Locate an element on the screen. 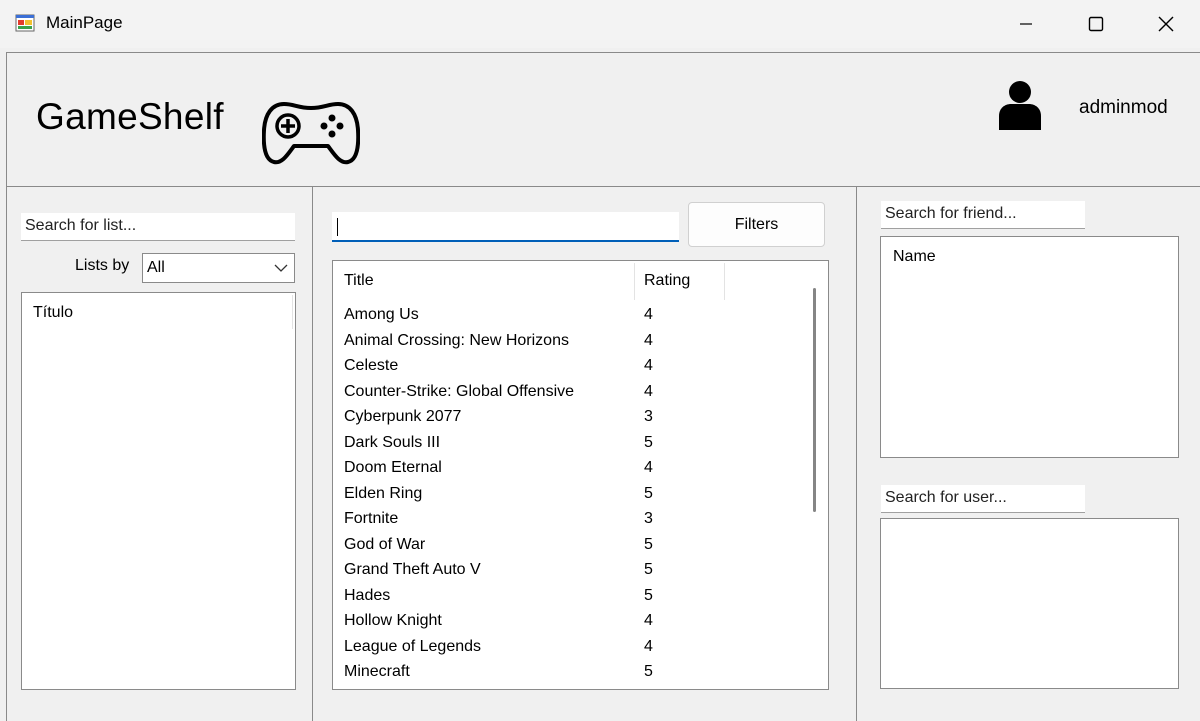 This screenshot has width=1200, height=721. table-row: Celeste 4 is located at coordinates (567, 366).